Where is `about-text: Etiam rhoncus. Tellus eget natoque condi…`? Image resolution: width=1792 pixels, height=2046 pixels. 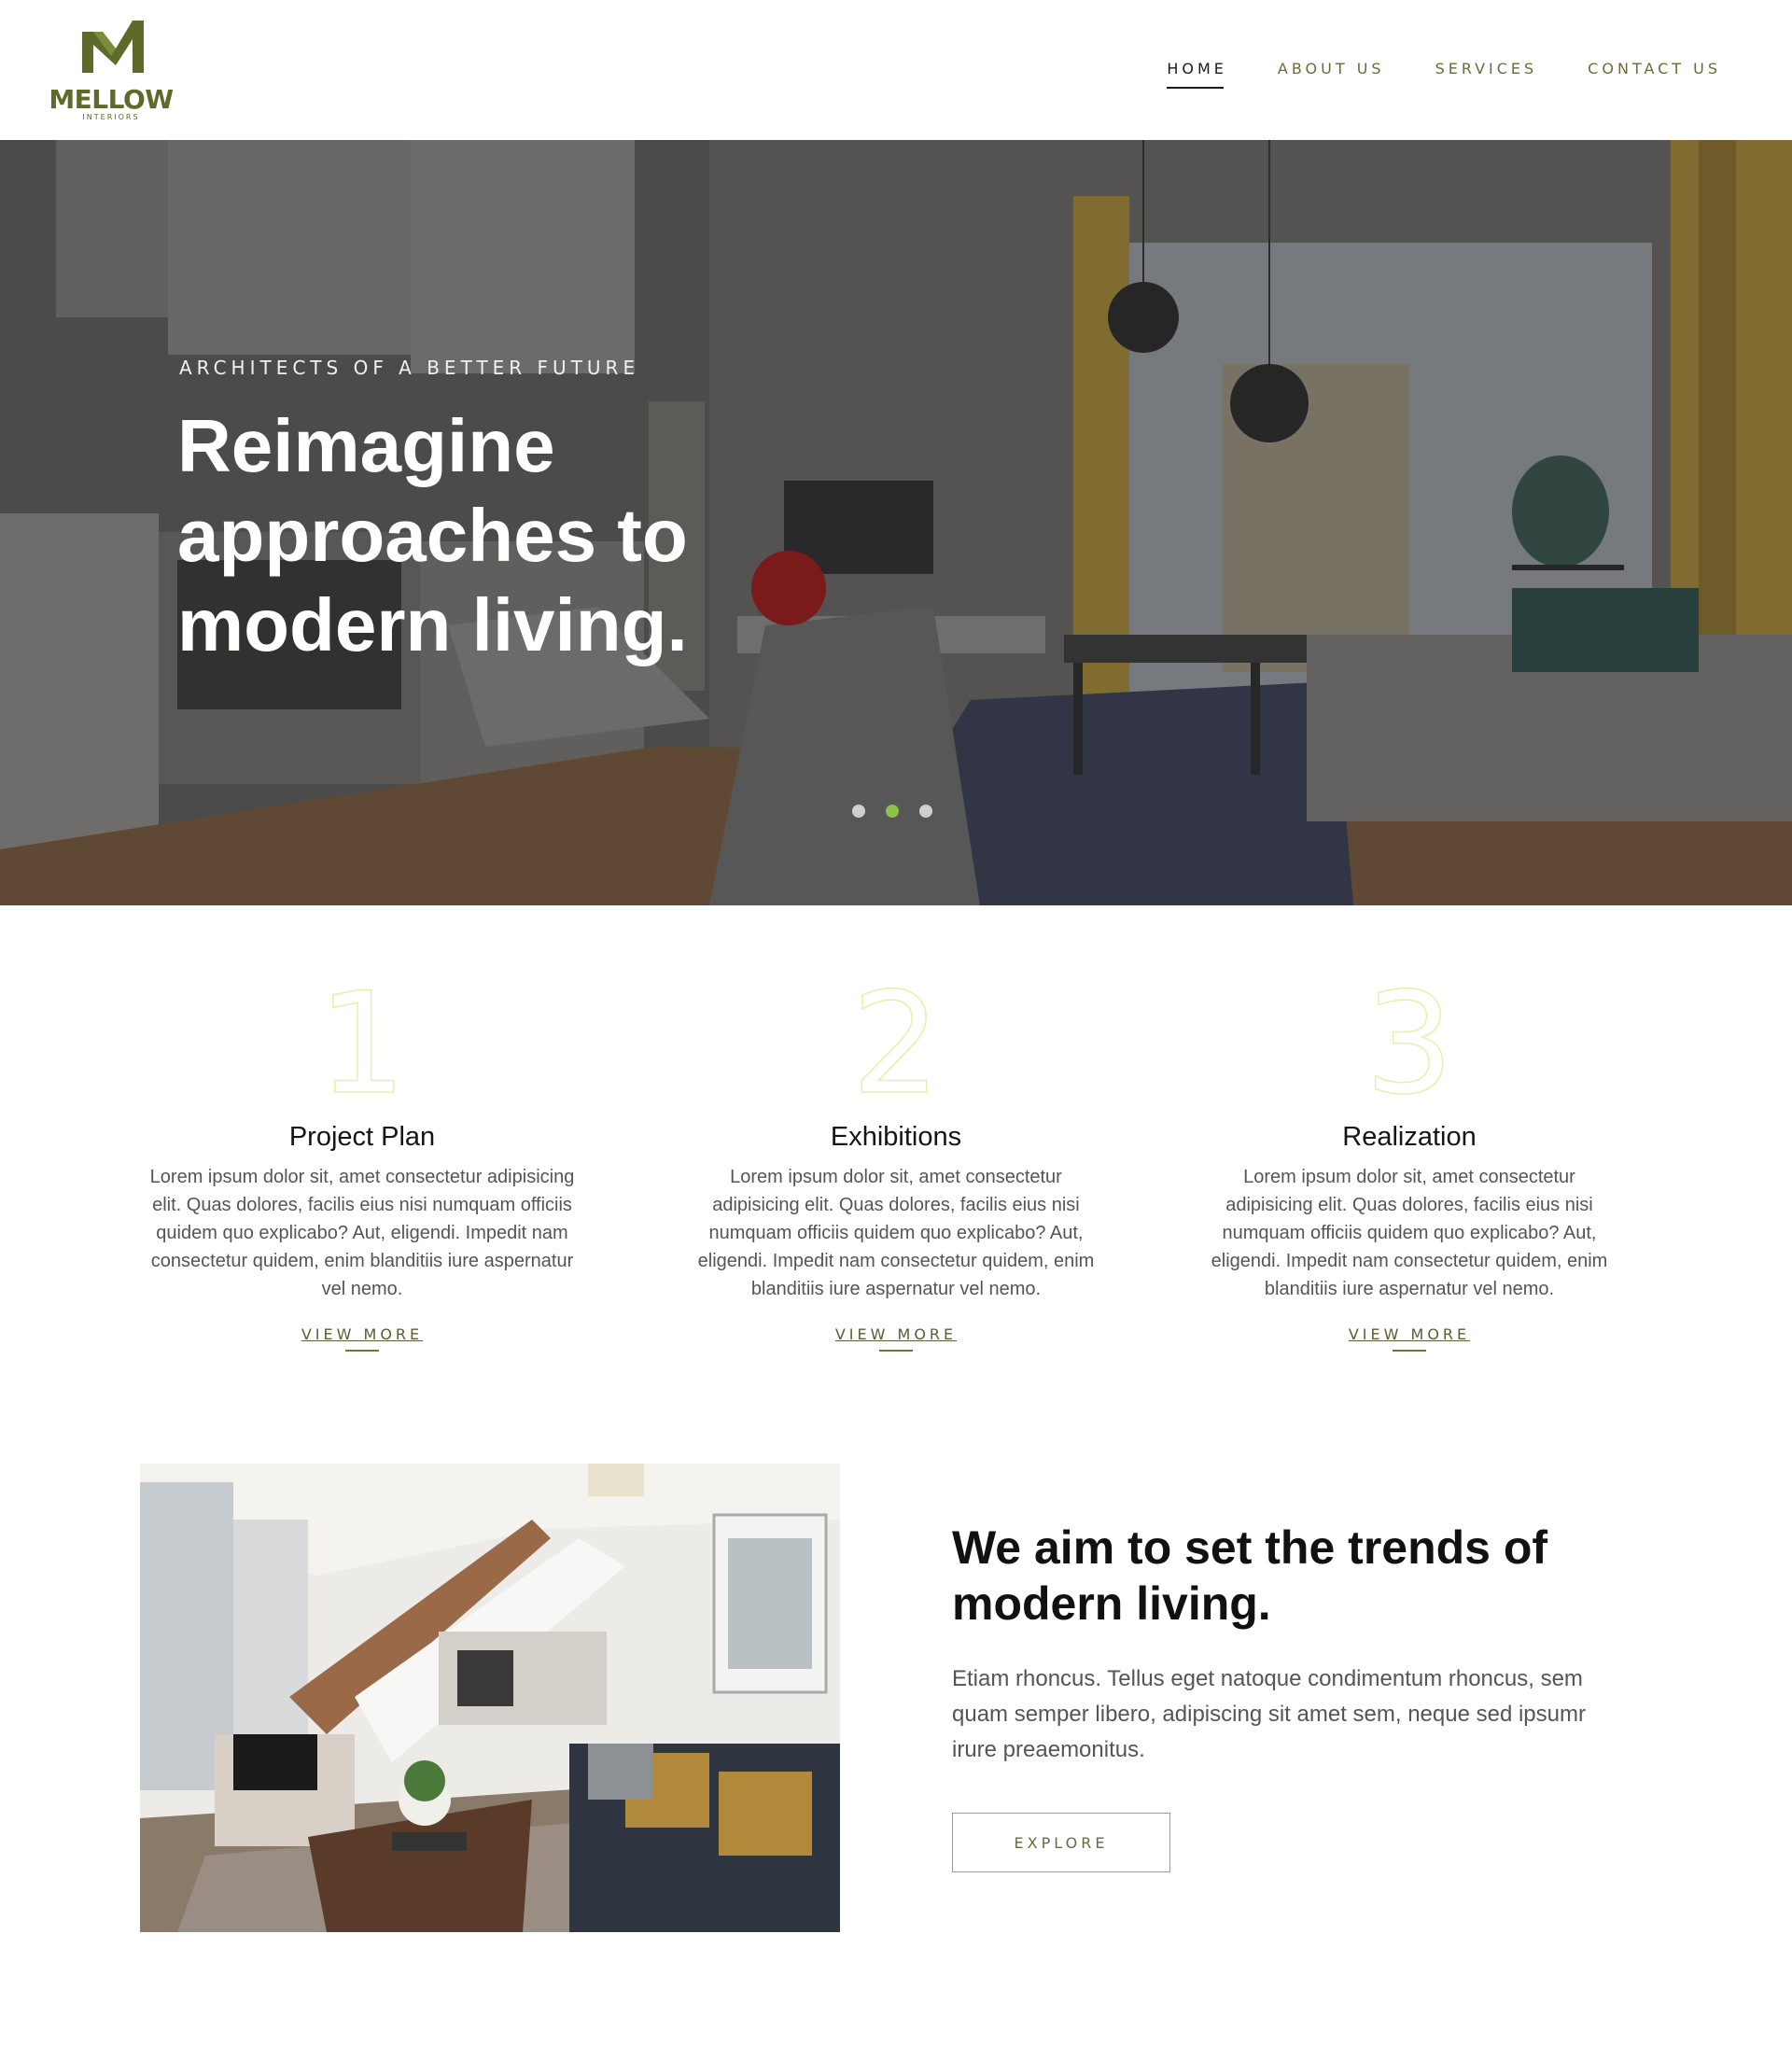 about-text: Etiam rhoncus. Tellus eget natoque condi… is located at coordinates (1269, 1714).